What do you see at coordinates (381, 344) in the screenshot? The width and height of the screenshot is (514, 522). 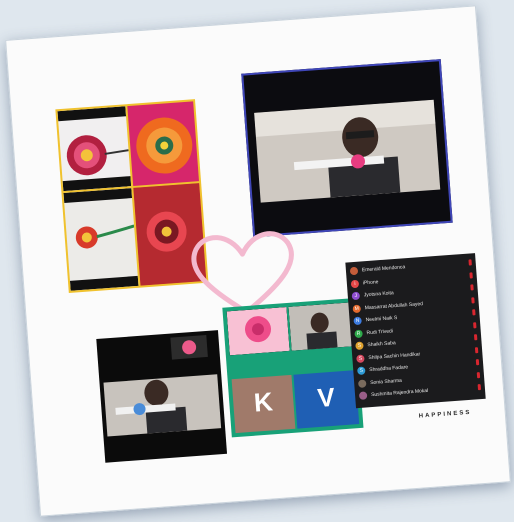 I see `participant-name: Shaikh Saba` at bounding box center [381, 344].